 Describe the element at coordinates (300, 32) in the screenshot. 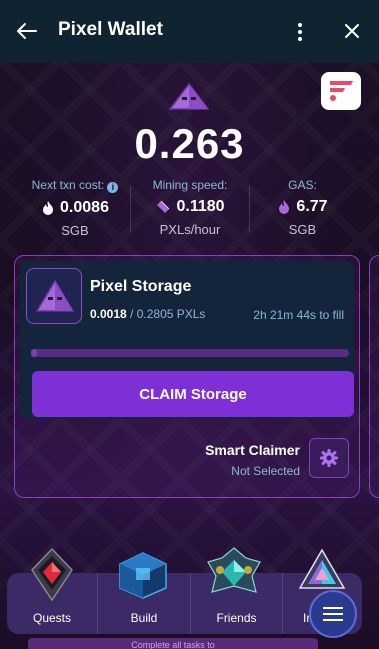

I see `more-menu-icon` at that location.